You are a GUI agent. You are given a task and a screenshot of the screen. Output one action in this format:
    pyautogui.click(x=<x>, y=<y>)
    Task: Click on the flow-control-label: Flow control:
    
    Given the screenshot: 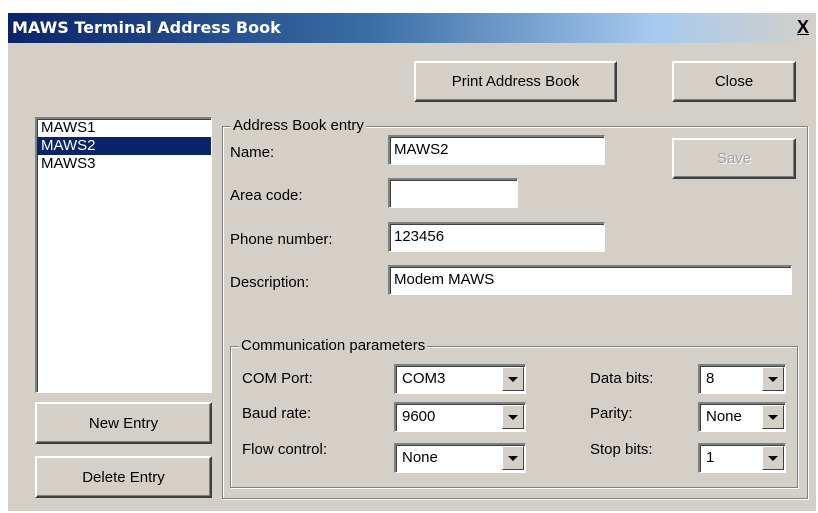 What is the action you would take?
    pyautogui.click(x=285, y=449)
    